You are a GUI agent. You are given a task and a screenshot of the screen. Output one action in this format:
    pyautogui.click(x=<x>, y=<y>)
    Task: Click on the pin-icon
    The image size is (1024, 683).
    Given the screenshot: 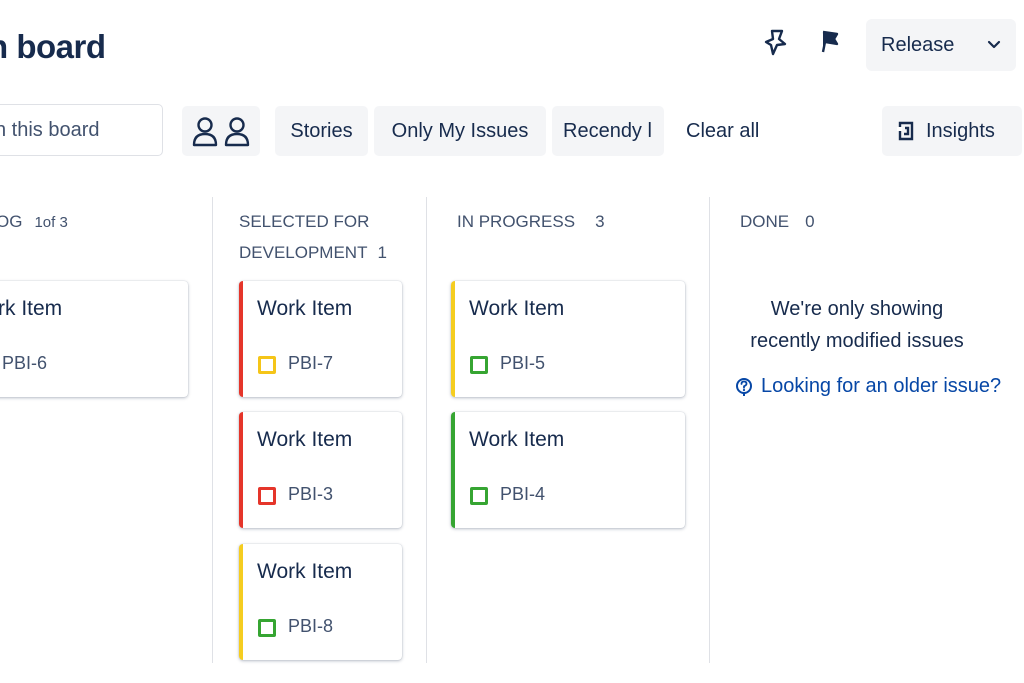 What is the action you would take?
    pyautogui.click(x=775, y=42)
    